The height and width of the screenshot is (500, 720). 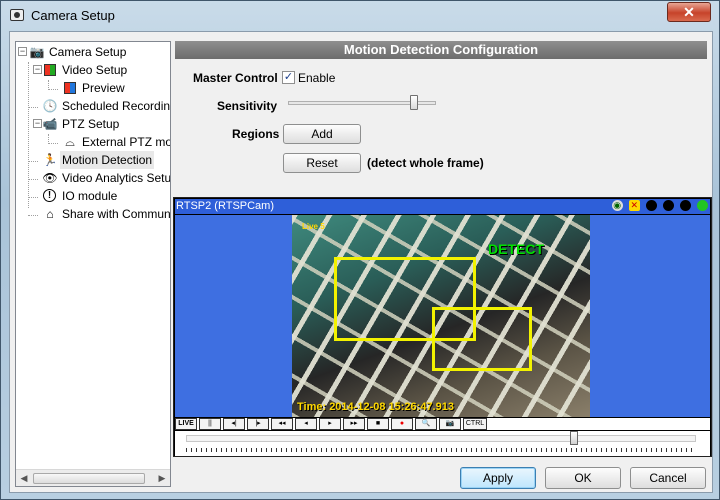 What do you see at coordinates (234, 424) in the screenshot?
I see `step-back-button: ◂|` at bounding box center [234, 424].